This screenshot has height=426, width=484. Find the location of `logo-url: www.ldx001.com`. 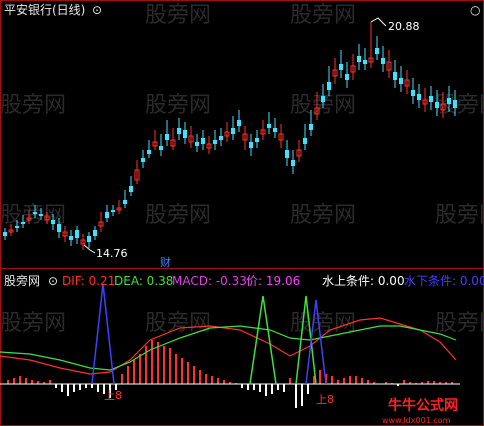

logo-url: www.ldx001.com is located at coordinates (416, 420).